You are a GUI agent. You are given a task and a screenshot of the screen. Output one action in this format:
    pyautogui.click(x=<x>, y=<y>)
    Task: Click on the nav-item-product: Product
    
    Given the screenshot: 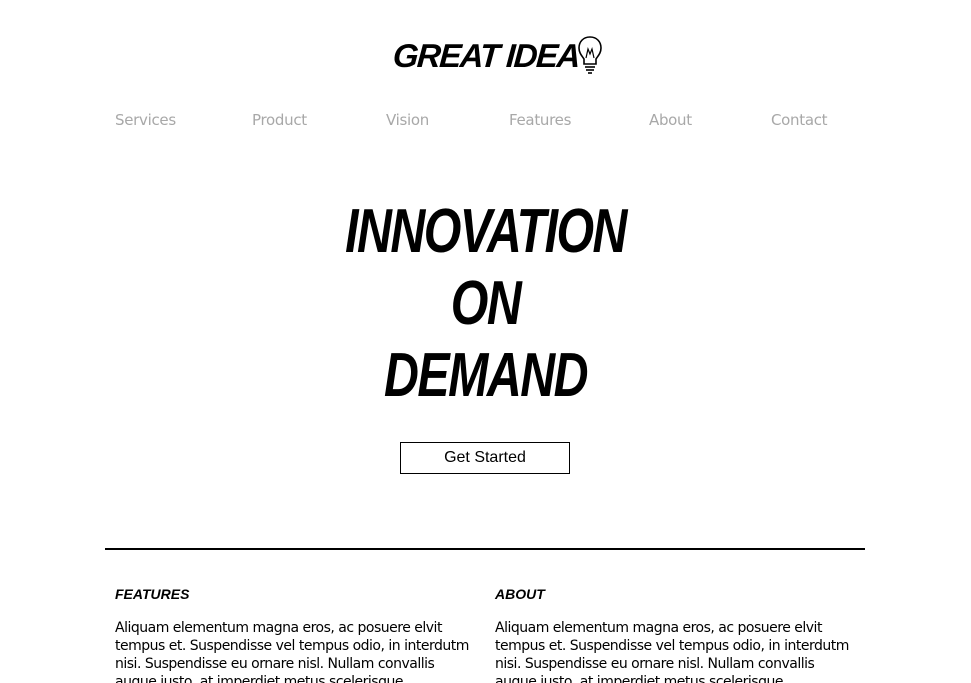 What is the action you would take?
    pyautogui.click(x=279, y=120)
    